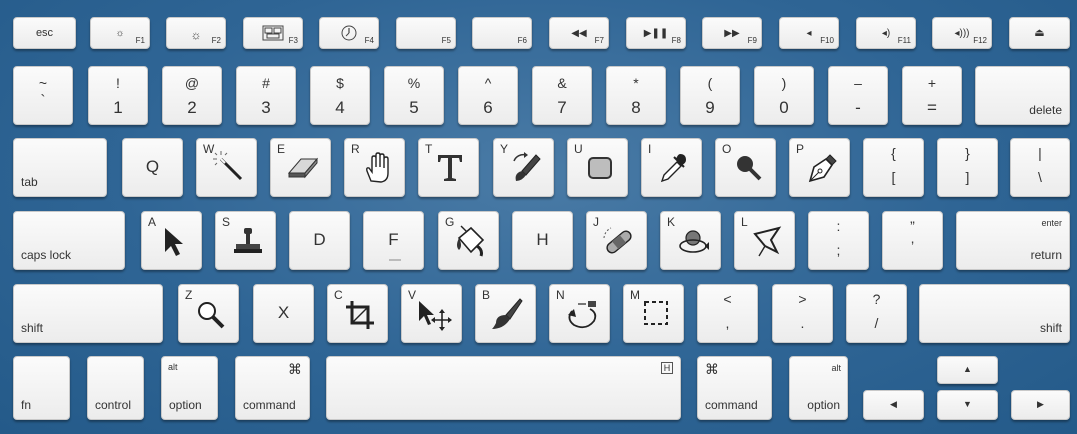  Describe the element at coordinates (784, 95) in the screenshot. I see `key-0: ) 0` at that location.